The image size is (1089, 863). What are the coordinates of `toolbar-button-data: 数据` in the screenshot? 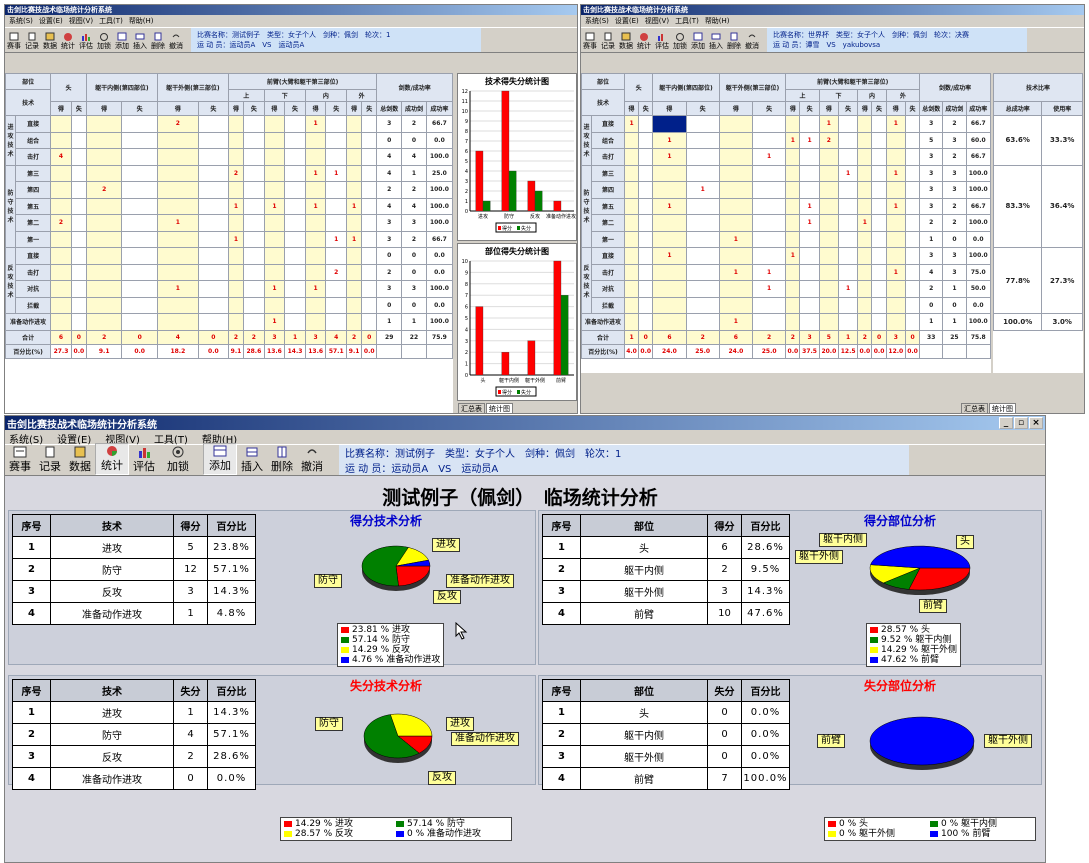 It's located at (626, 41).